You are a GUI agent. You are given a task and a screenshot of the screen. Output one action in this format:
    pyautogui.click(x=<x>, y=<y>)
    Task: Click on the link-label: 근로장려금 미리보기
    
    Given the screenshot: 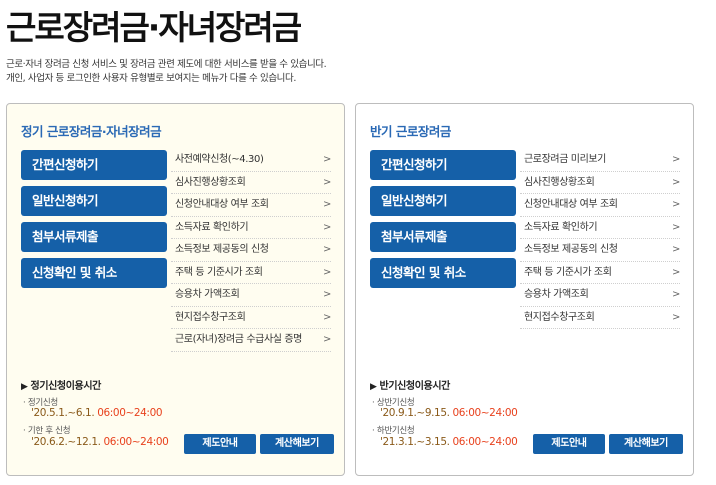 What is the action you would take?
    pyautogui.click(x=565, y=159)
    